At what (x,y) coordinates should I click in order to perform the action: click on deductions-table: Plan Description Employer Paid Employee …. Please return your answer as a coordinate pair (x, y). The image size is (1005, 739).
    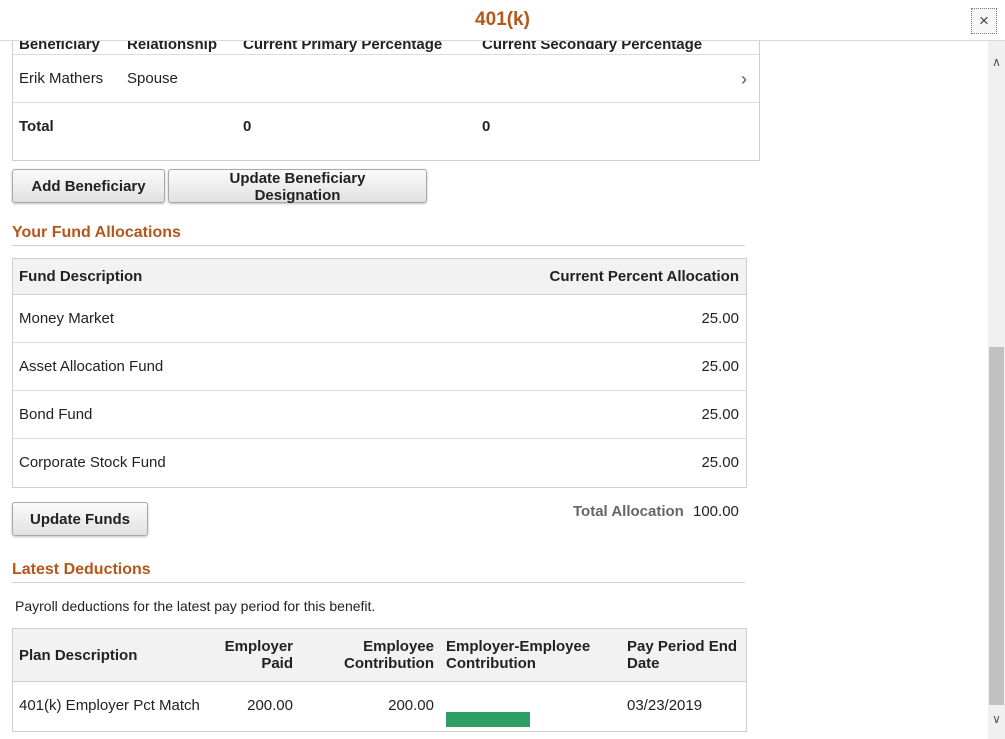
    Looking at the image, I should click on (379, 680).